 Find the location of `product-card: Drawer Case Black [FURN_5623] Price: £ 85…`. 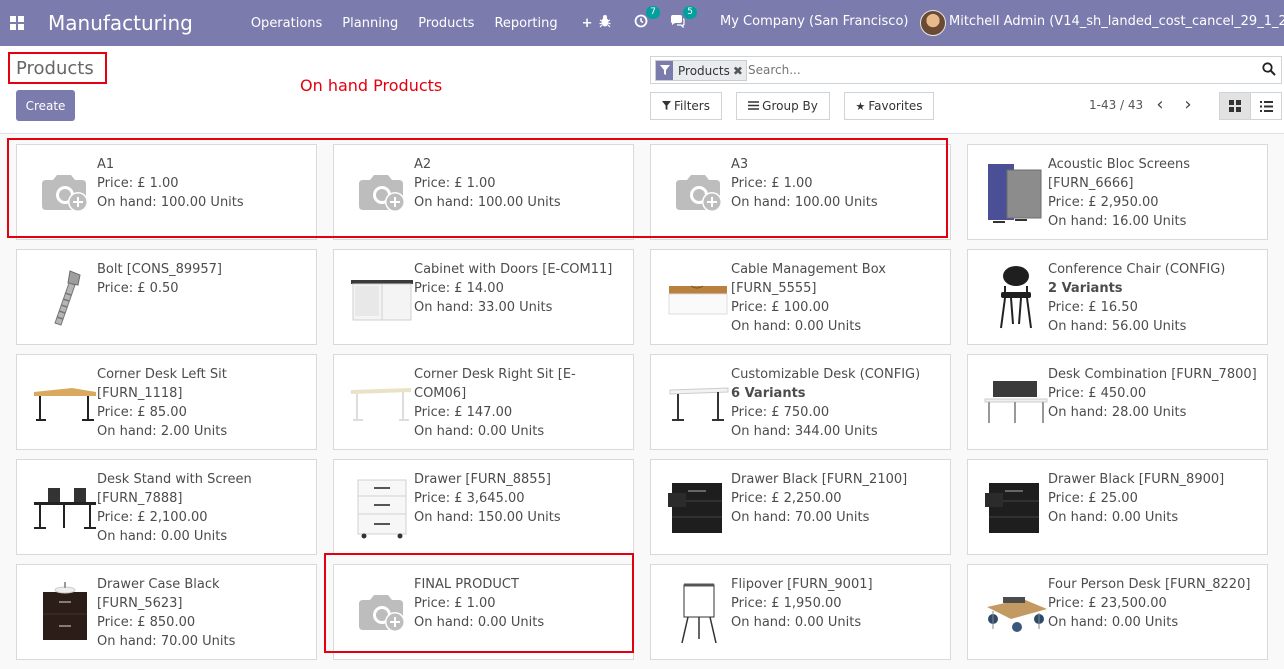

product-card: Drawer Case Black [FURN_5623] Price: £ 85… is located at coordinates (166, 612).